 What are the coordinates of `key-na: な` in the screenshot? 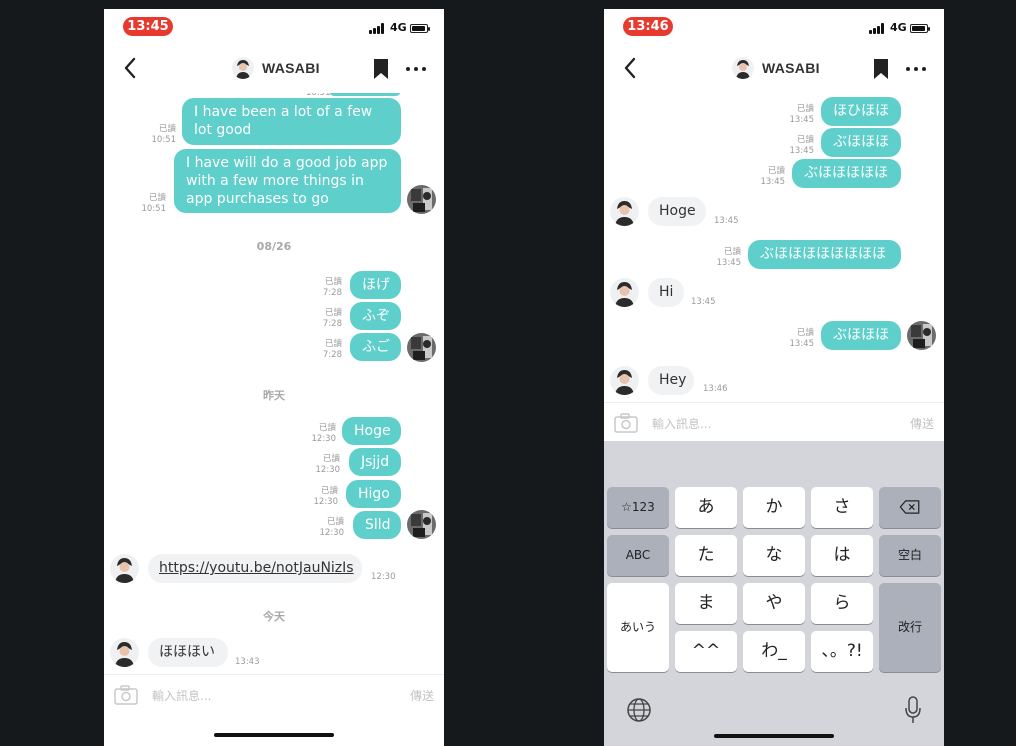 It's located at (774, 555).